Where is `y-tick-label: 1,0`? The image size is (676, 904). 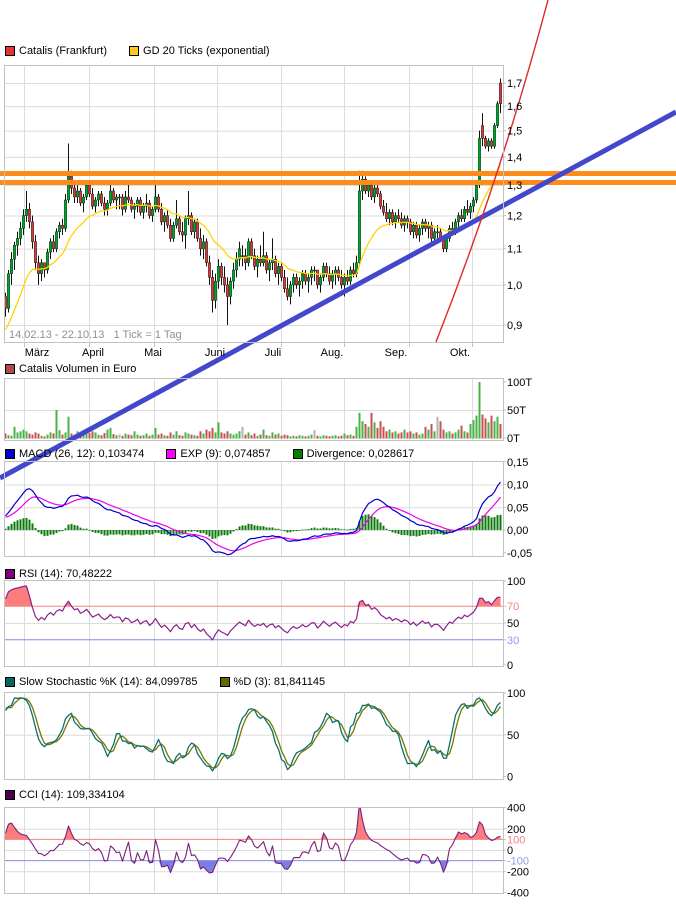 y-tick-label: 1,0 is located at coordinates (514, 286).